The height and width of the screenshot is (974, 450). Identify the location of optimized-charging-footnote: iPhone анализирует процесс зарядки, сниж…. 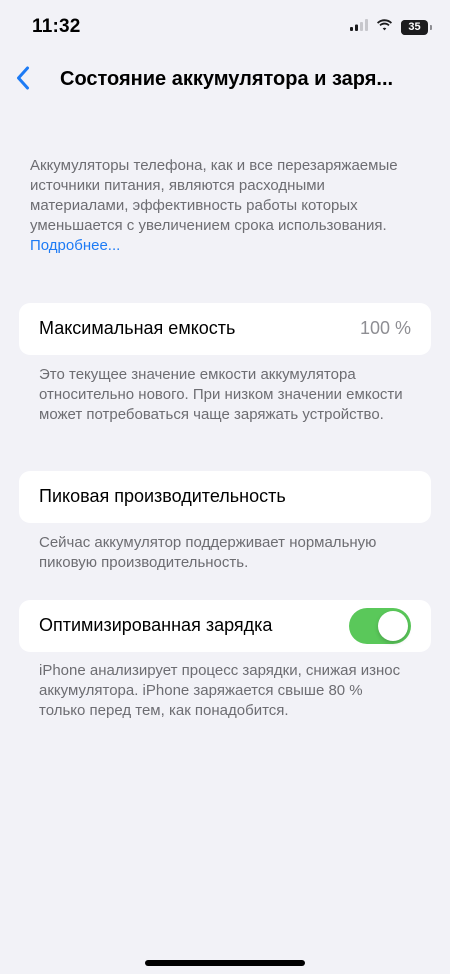
(220, 690).